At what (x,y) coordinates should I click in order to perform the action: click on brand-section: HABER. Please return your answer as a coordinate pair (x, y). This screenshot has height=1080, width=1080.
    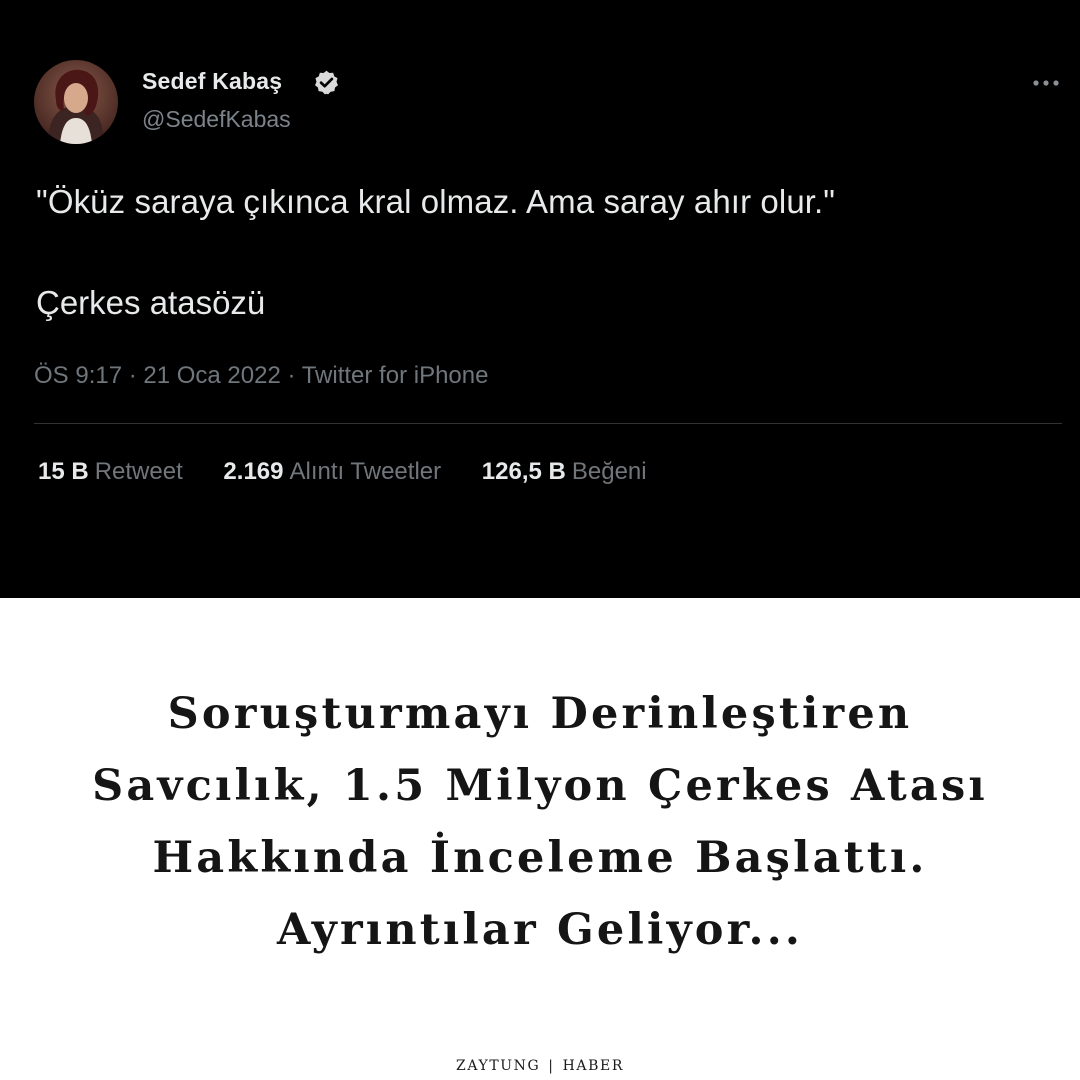
    Looking at the image, I should click on (593, 1066).